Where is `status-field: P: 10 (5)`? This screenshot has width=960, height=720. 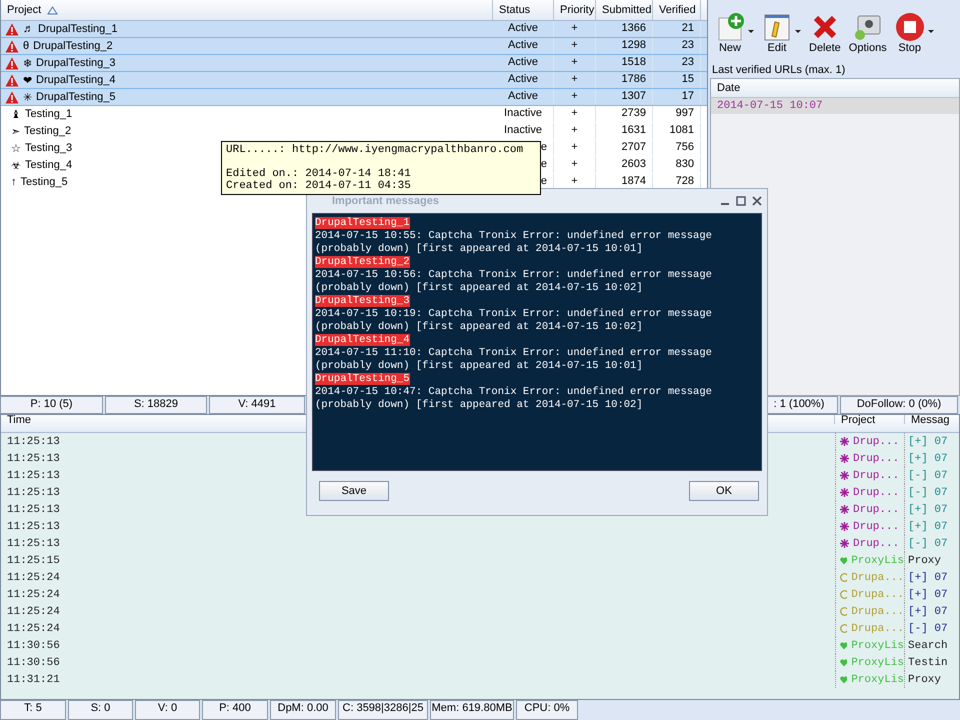
status-field: P: 10 (5) is located at coordinates (51, 405).